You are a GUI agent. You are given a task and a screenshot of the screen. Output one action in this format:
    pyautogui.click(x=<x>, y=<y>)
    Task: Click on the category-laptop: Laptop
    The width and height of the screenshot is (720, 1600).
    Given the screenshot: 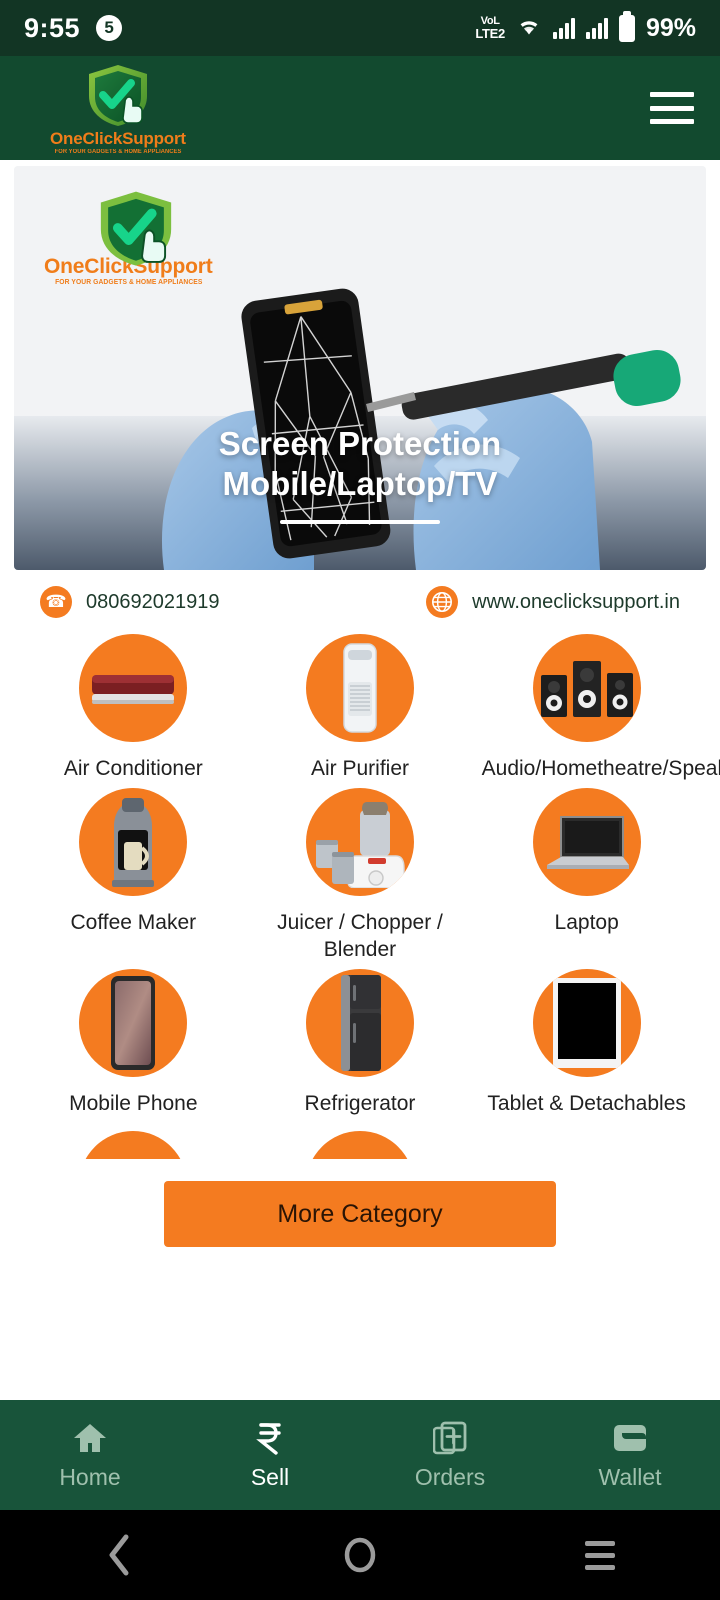 What is the action you would take?
    pyautogui.click(x=586, y=875)
    